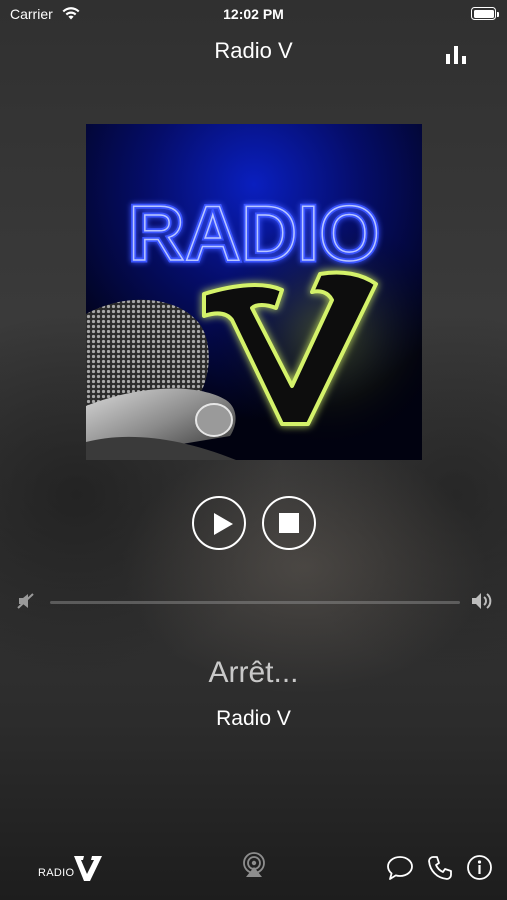  Describe the element at coordinates (482, 601) in the screenshot. I see `speaker-loud-icon` at that location.